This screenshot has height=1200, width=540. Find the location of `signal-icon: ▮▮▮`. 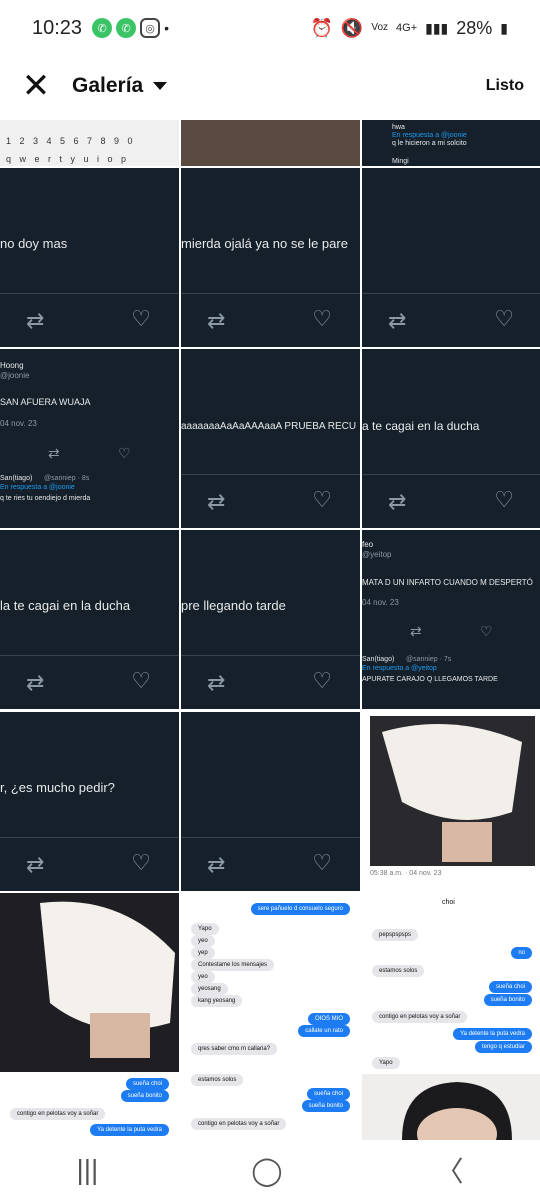

signal-icon: ▮▮▮ is located at coordinates (437, 27).